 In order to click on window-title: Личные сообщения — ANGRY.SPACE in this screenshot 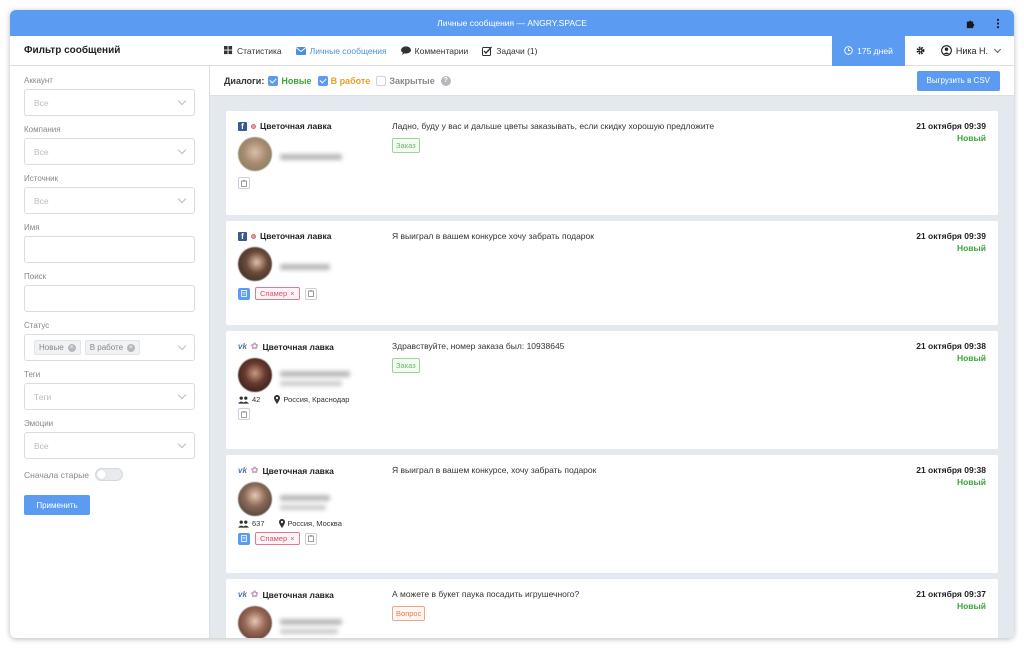, I will do `click(512, 23)`.